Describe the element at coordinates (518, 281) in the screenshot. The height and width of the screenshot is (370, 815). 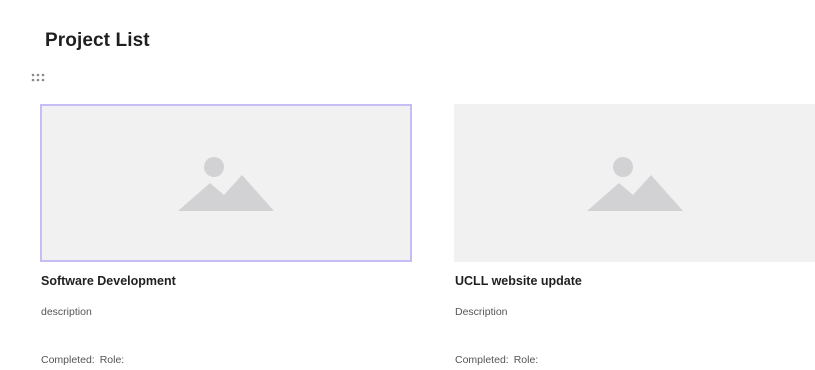
I see `project-title: UCLL website update` at that location.